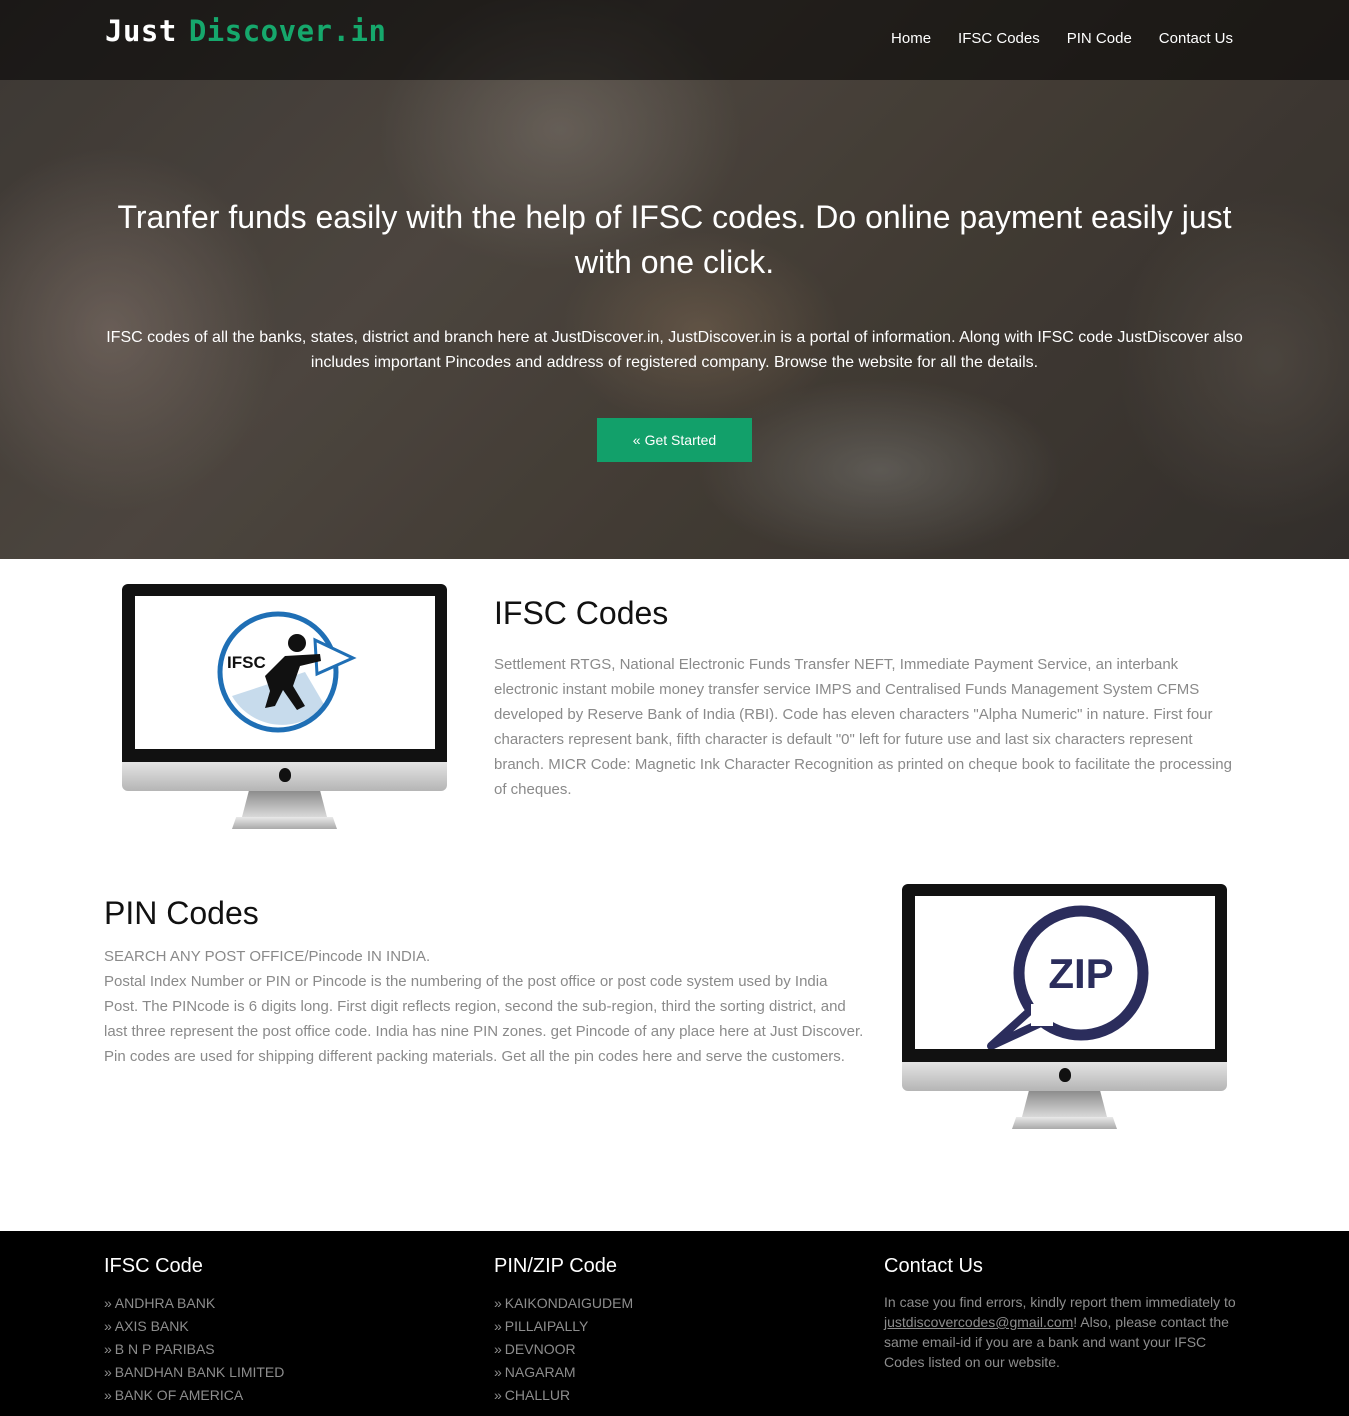  What do you see at coordinates (179, 1395) in the screenshot?
I see `footer-ifsc-link: BANK OF AMERICA` at bounding box center [179, 1395].